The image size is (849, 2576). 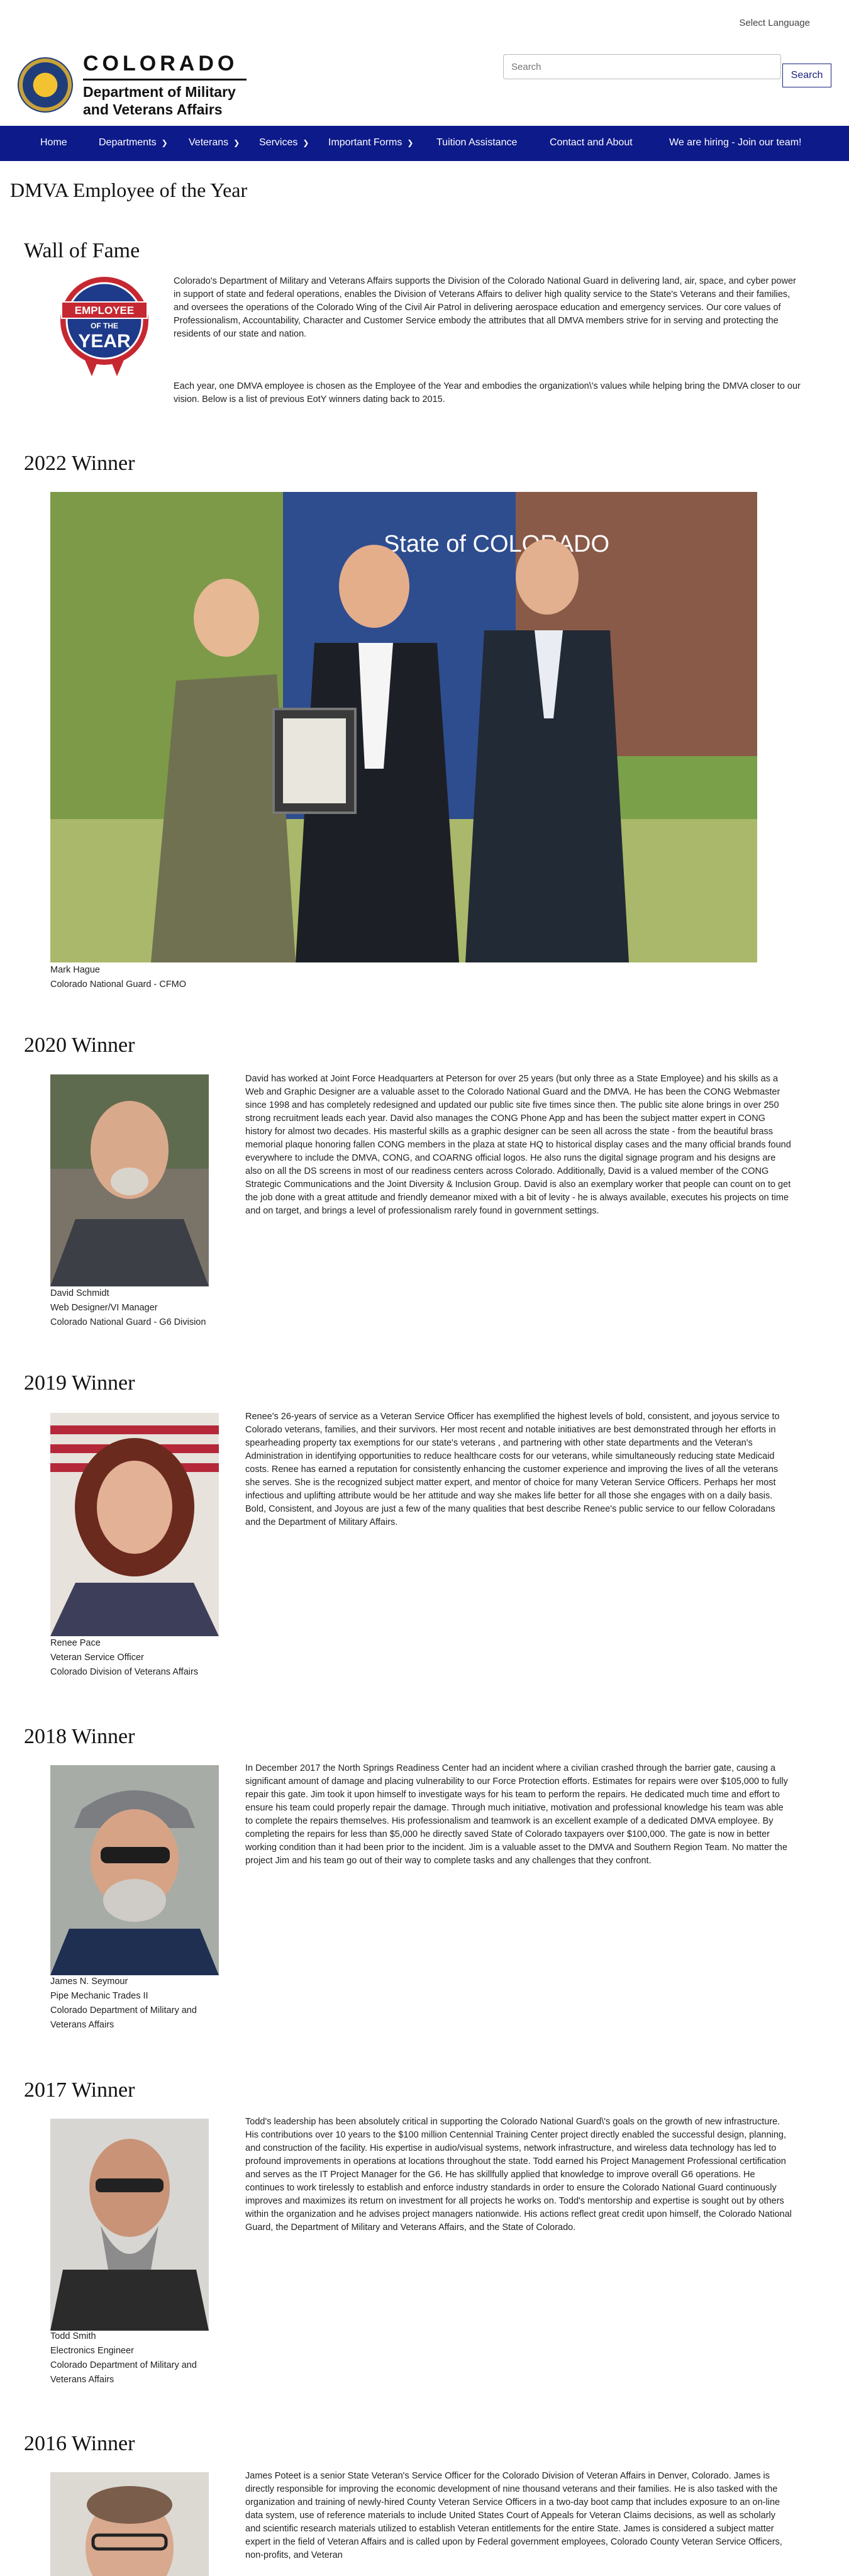 What do you see at coordinates (79, 1045) in the screenshot?
I see `winner-2020-heading: 2020 Winner` at bounding box center [79, 1045].